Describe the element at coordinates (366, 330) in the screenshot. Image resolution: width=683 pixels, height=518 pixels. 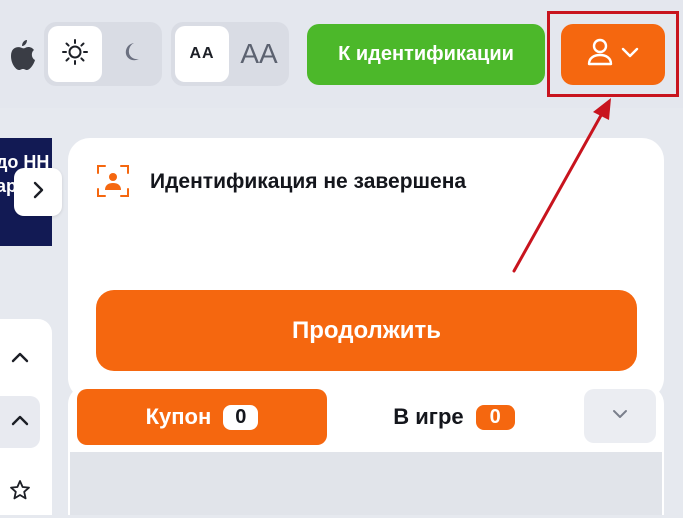
I see `continue-button: Продолжить` at that location.